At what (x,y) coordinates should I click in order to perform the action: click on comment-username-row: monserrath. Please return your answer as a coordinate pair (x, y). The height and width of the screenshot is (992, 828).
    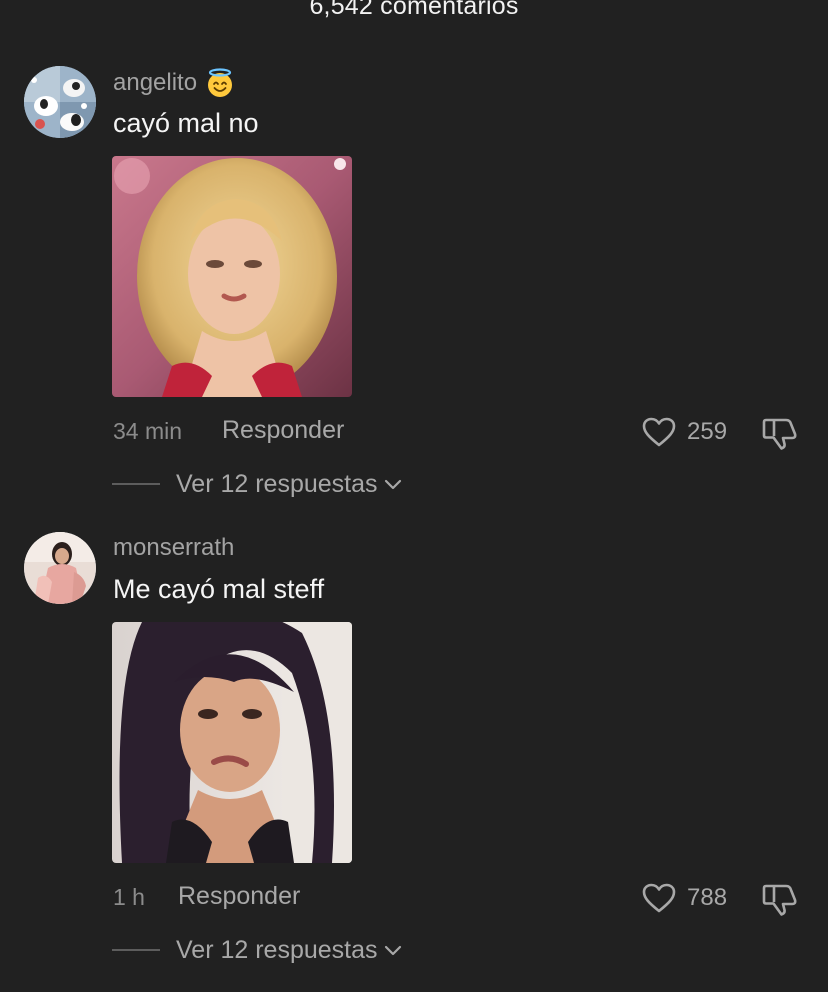
    Looking at the image, I should click on (173, 548).